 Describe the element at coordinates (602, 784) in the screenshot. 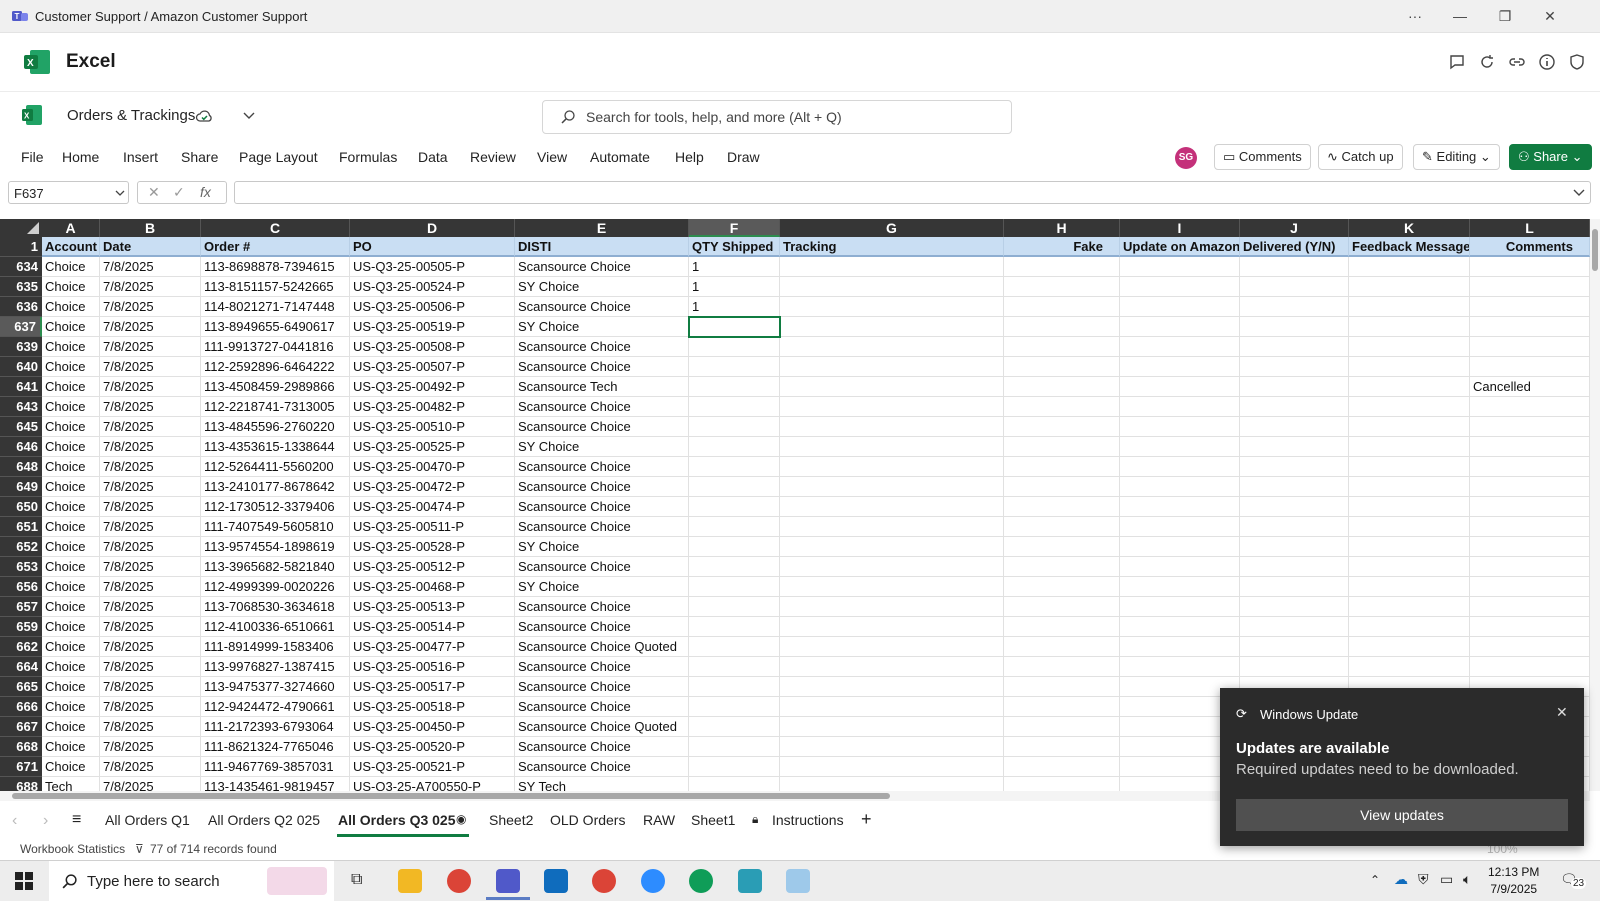

I see `table-cell: SY Tech` at that location.